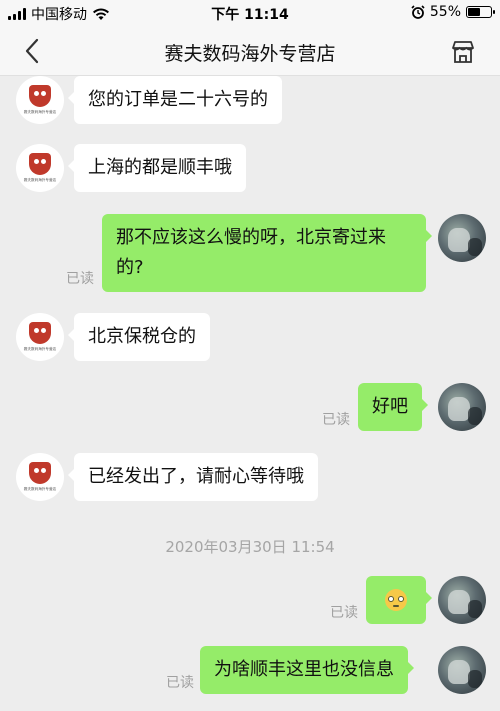 This screenshot has height=711, width=500. What do you see at coordinates (393, 407) in the screenshot?
I see `message-bubble-outgoing: 好吧` at bounding box center [393, 407].